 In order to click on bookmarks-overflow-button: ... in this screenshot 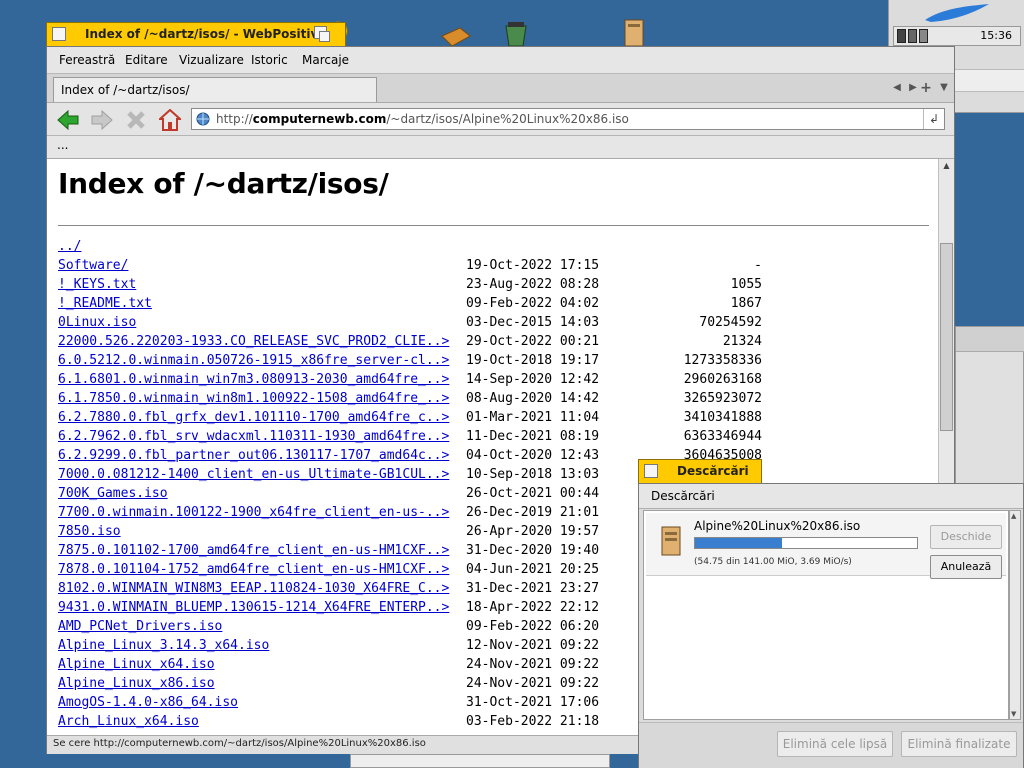, I will do `click(62, 145)`.